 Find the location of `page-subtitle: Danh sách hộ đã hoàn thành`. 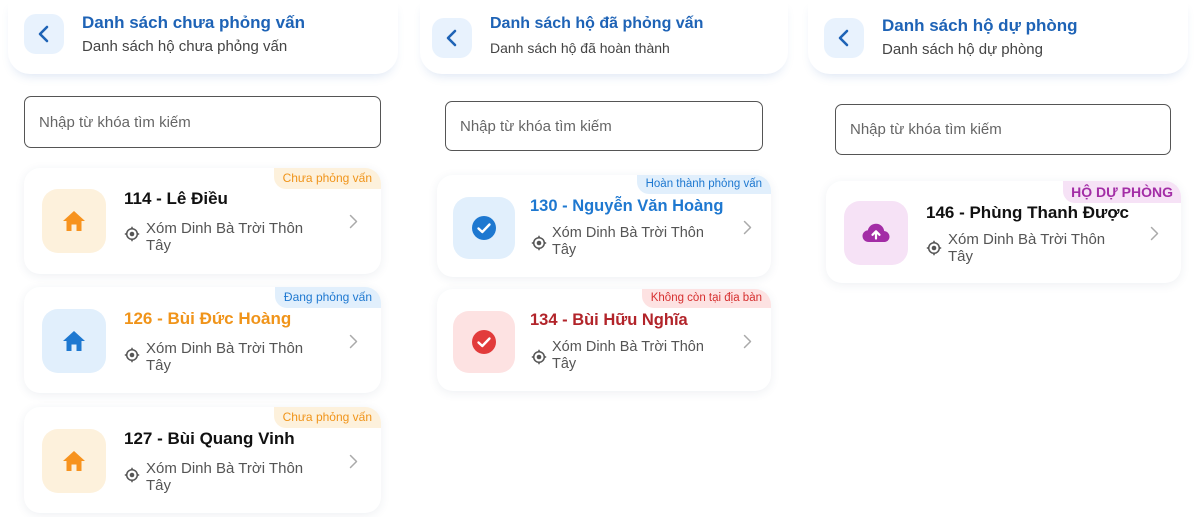

page-subtitle: Danh sách hộ đã hoàn thành is located at coordinates (580, 48).